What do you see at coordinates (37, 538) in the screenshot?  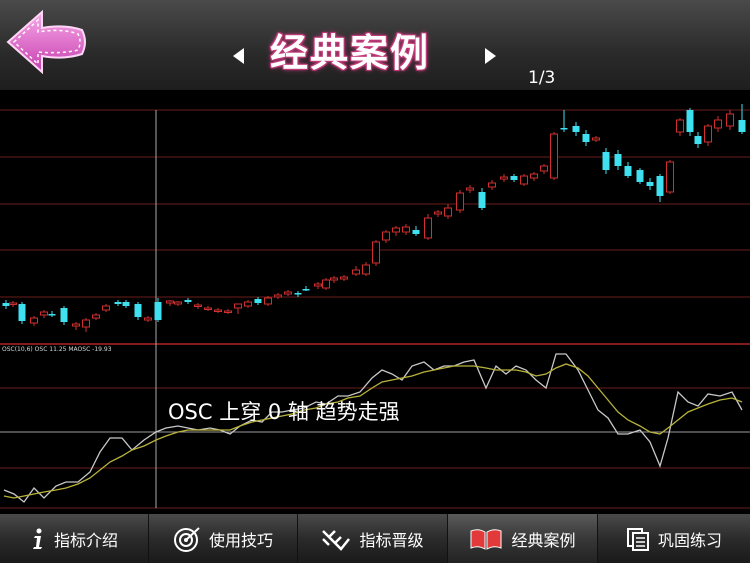 I see `info-icon` at bounding box center [37, 538].